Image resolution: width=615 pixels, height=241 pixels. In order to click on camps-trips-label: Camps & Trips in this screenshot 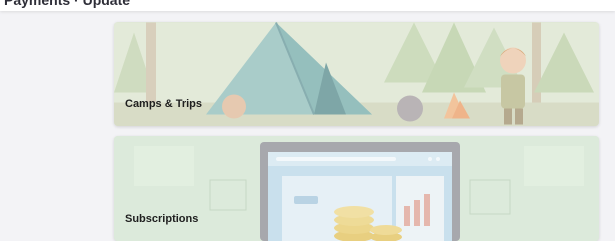, I will do `click(164, 104)`.